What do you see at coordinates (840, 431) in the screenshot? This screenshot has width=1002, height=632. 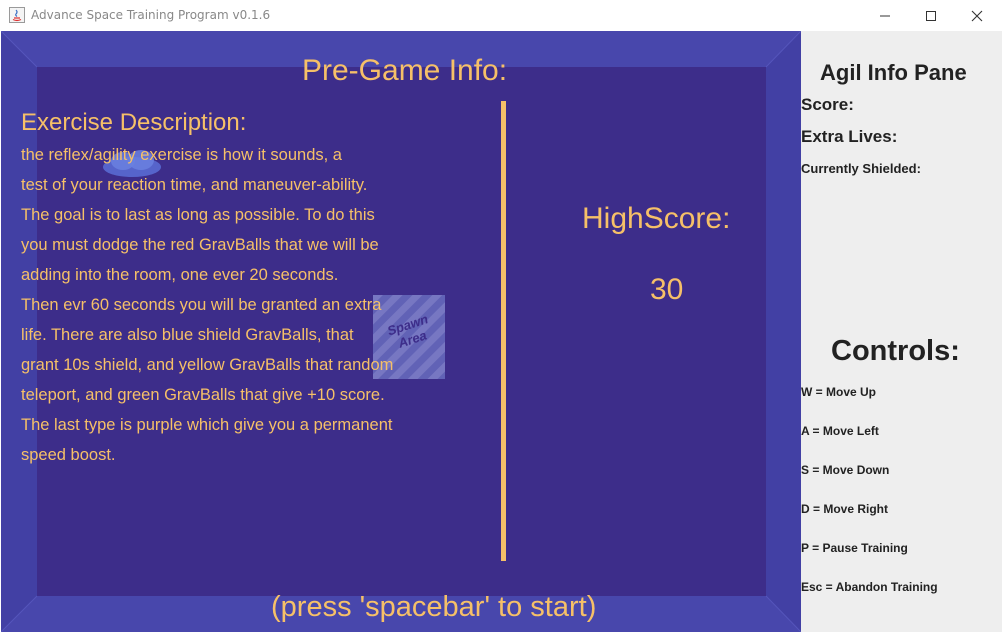 I see `control-move-left: A = Move Left` at bounding box center [840, 431].